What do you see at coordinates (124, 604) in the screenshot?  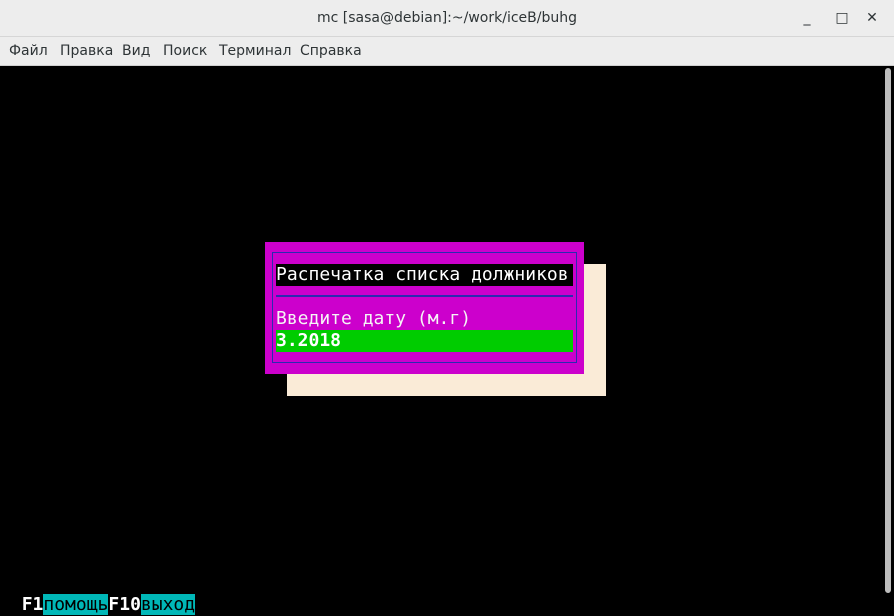 I see `f10-key: F10` at bounding box center [124, 604].